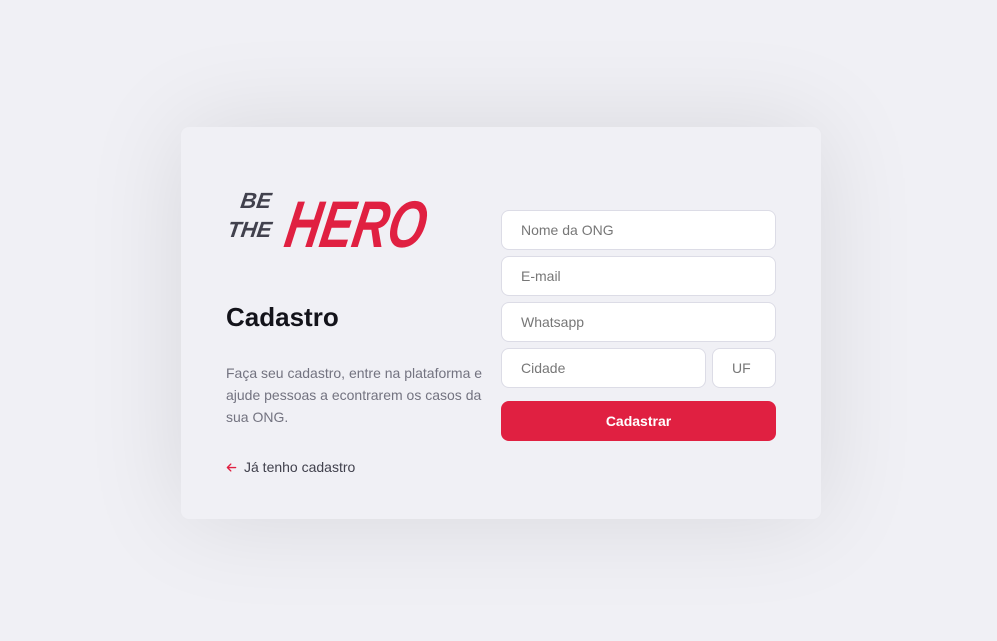  Describe the element at coordinates (361, 467) in the screenshot. I see `back-to-login-link: Já tenho cadastro` at that location.